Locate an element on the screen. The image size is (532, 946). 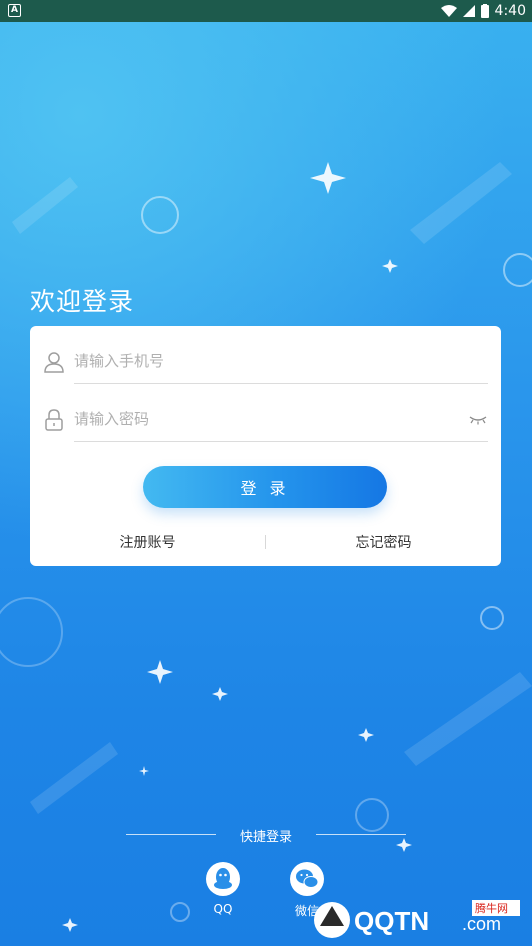
watermark-suffix: .com is located at coordinates (481, 924).